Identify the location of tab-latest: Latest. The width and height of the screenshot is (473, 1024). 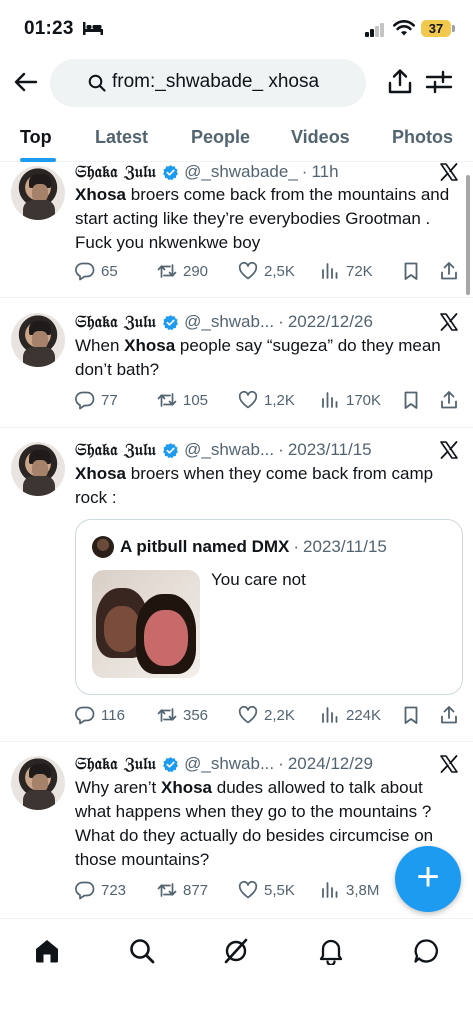
(121, 137).